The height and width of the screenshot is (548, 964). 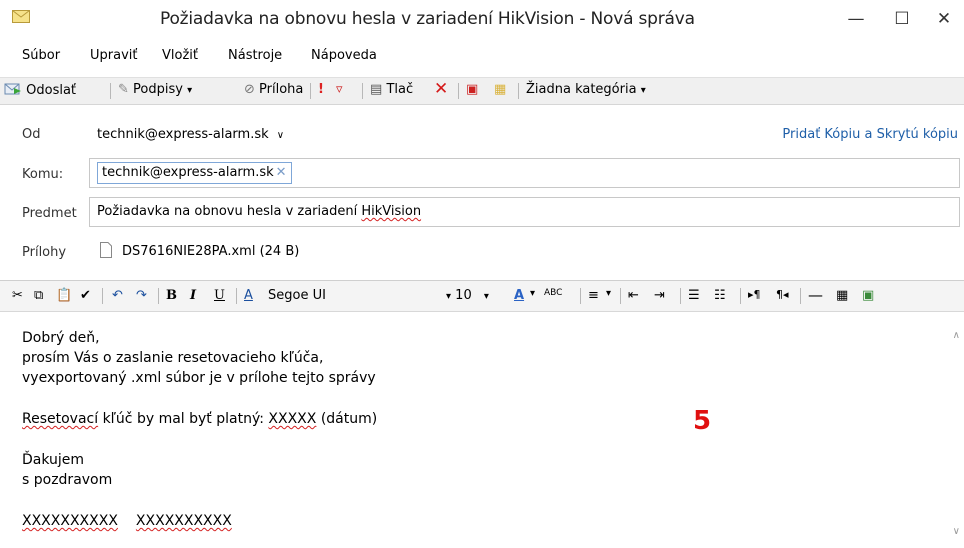 What do you see at coordinates (194, 173) in the screenshot?
I see `recipient-chip: technik@express-alarm.sk ✕` at bounding box center [194, 173].